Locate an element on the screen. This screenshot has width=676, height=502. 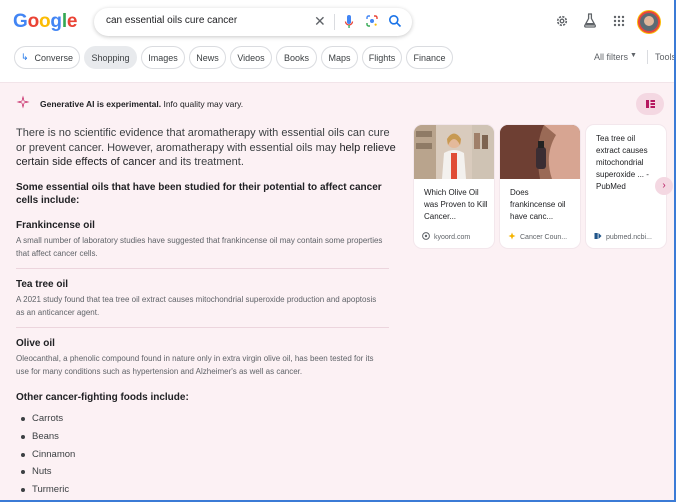
ai-layout-toggle-button is located at coordinates (650, 104).